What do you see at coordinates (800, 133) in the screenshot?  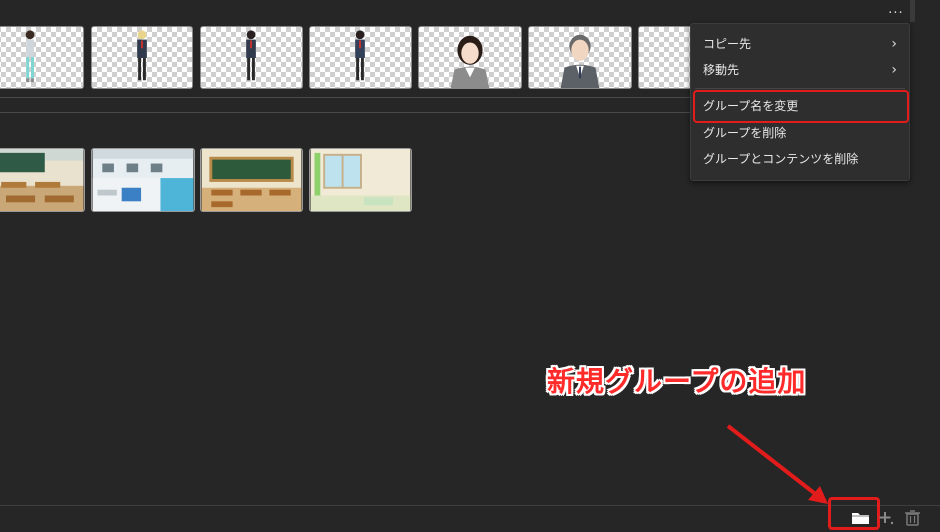 I see `menu-item-delete-group: グループを削除` at bounding box center [800, 133].